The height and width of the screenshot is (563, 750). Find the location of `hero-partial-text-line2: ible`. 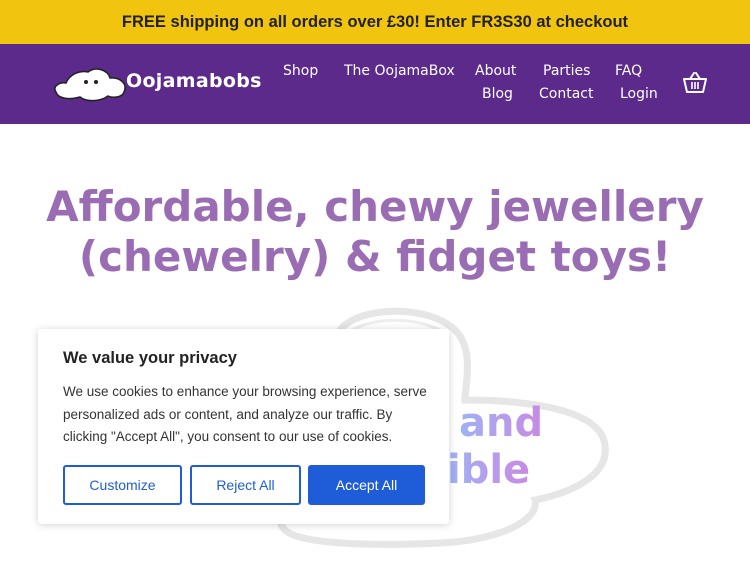

hero-partial-text-line2: ible is located at coordinates (489, 470).